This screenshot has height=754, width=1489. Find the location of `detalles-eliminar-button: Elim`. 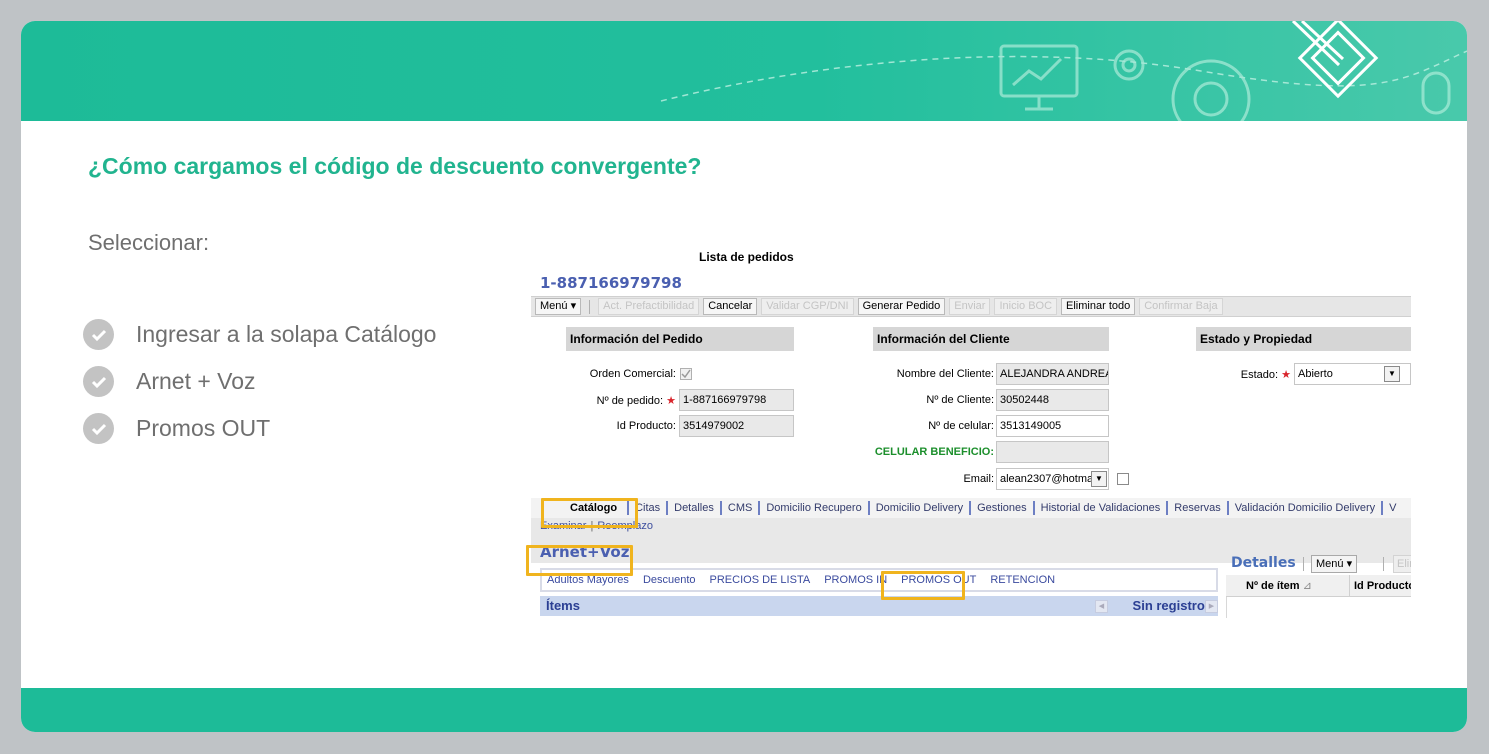

detalles-eliminar-button: Elim is located at coordinates (1402, 564).